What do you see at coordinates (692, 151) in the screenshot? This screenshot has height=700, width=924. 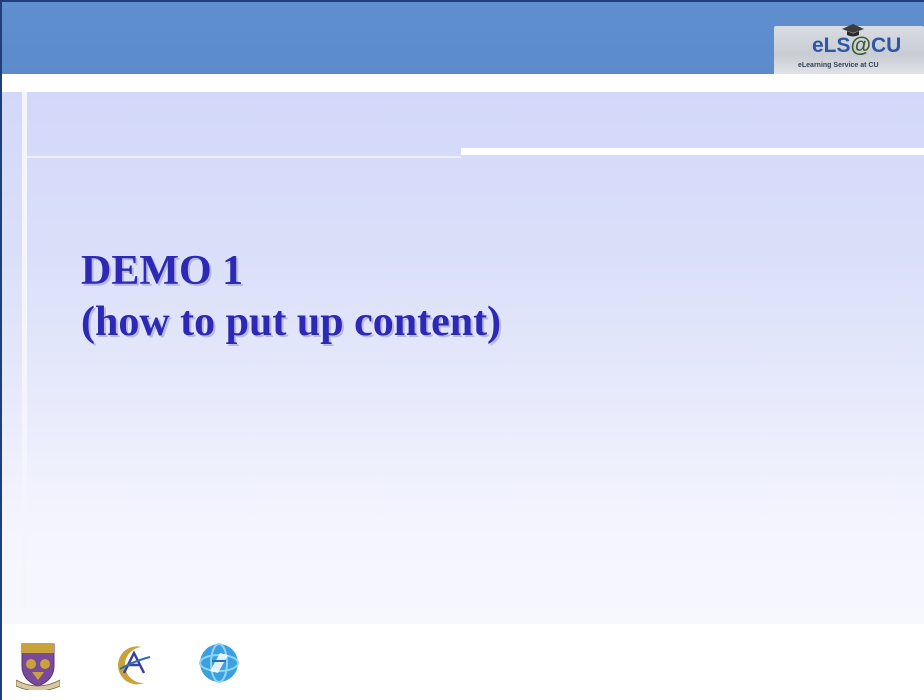 I see `title-rule-right` at bounding box center [692, 151].